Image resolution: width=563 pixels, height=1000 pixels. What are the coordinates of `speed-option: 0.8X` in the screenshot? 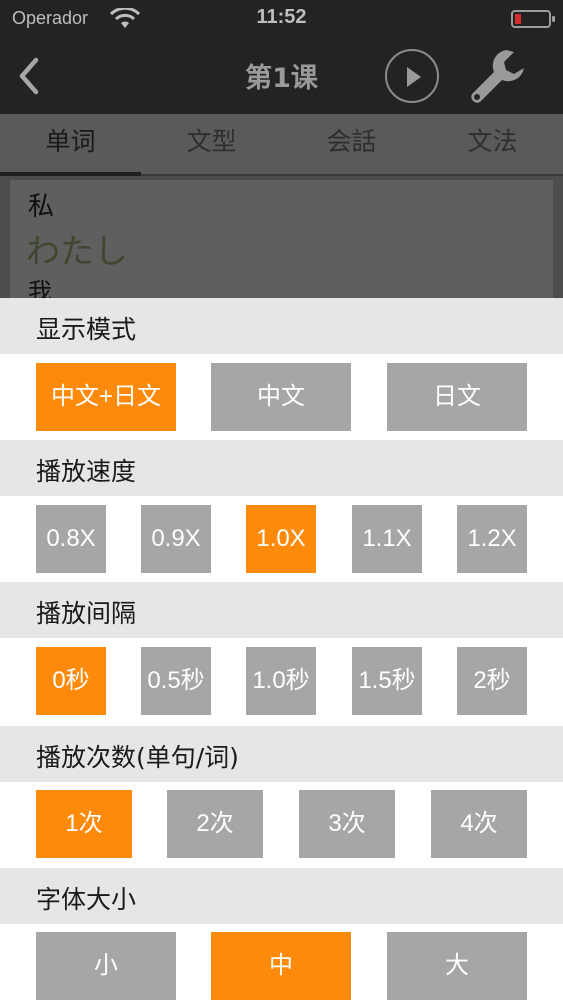 It's located at (71, 539).